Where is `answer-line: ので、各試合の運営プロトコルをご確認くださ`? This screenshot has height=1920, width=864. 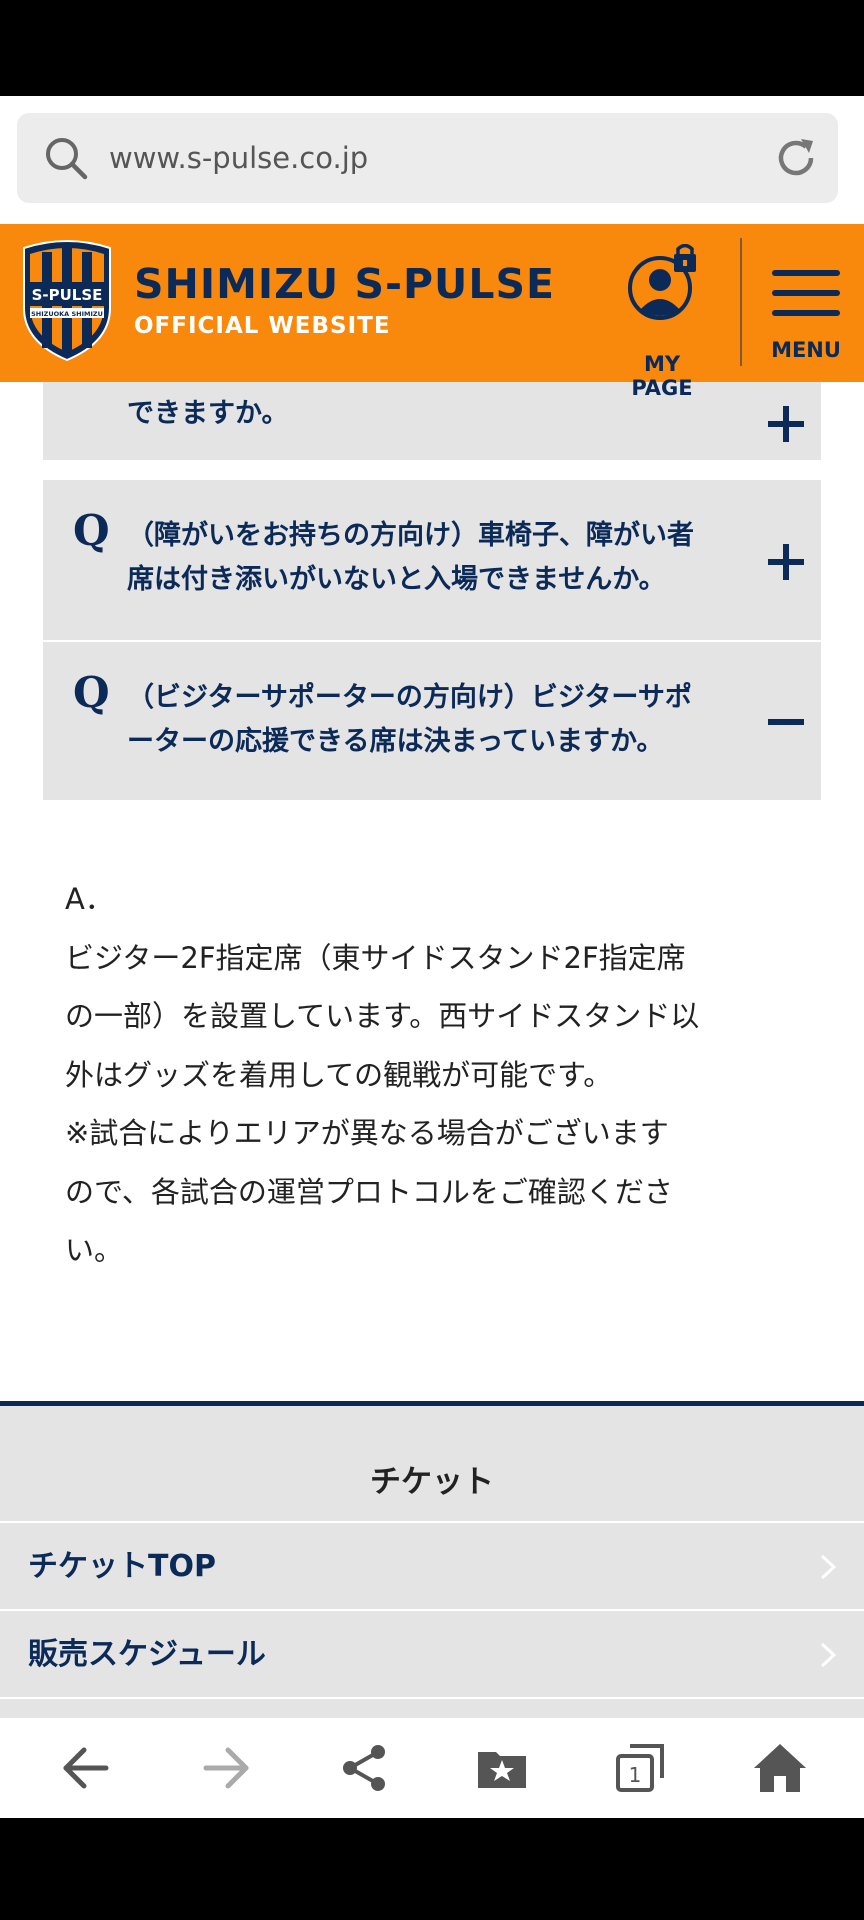
answer-line: ので、各試合の運営プロトコルをご確認くださ is located at coordinates (369, 1191).